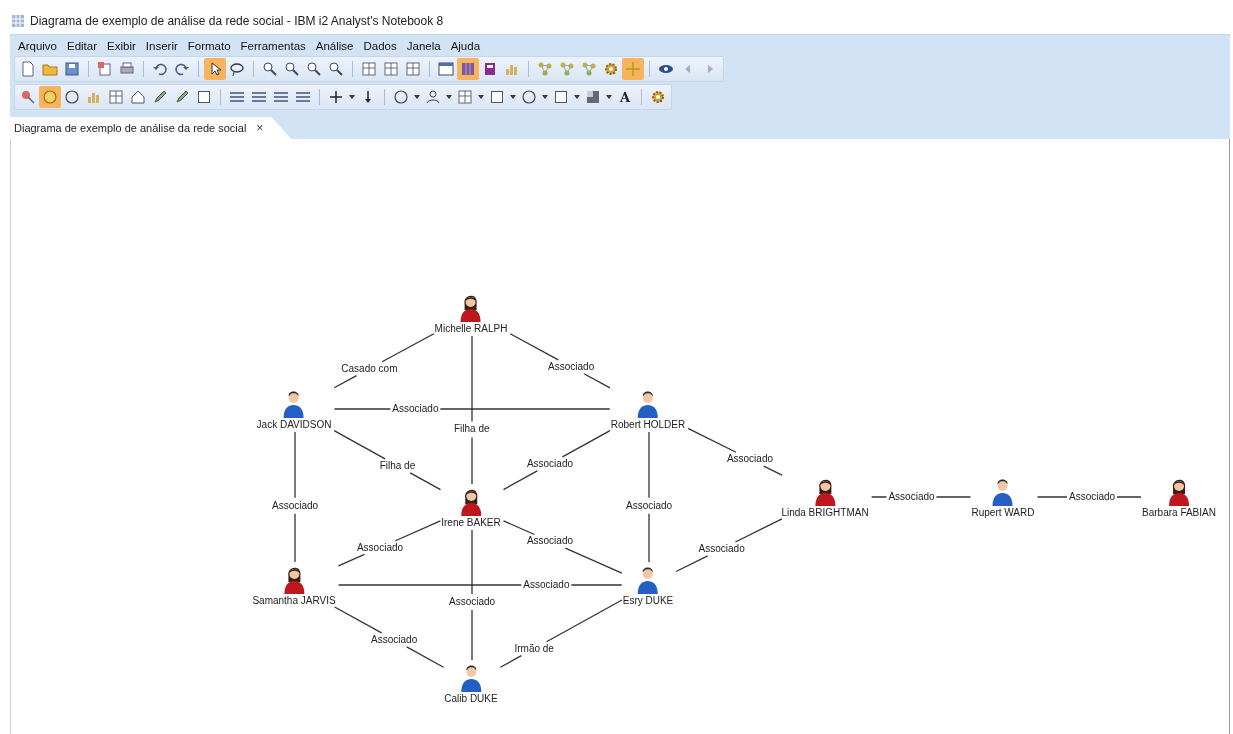 The image size is (1233, 734). I want to click on undo-icon, so click(160, 69).